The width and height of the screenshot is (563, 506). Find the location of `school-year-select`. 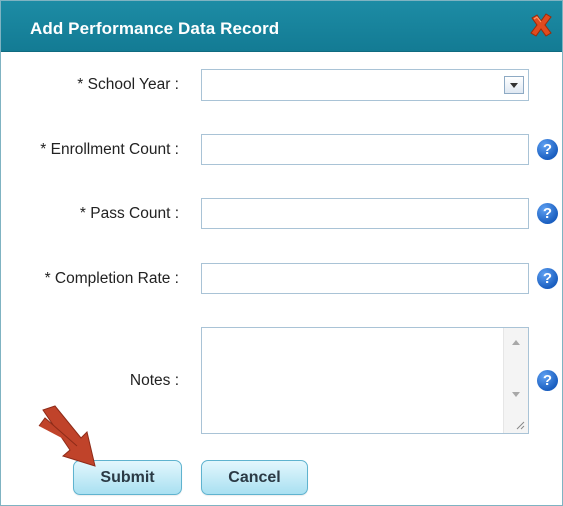

school-year-select is located at coordinates (365, 85).